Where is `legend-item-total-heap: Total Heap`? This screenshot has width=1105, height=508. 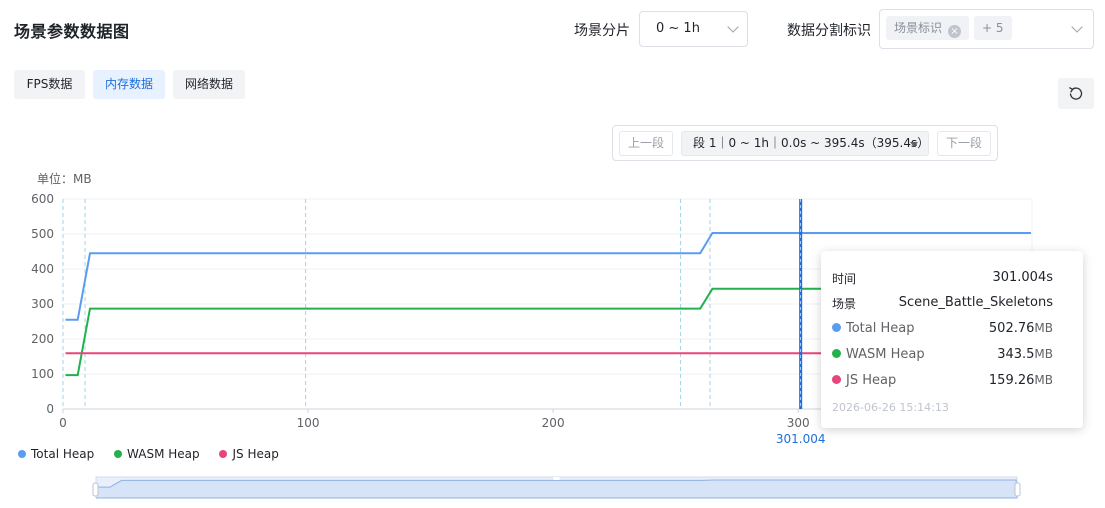 legend-item-total-heap: Total Heap is located at coordinates (56, 454).